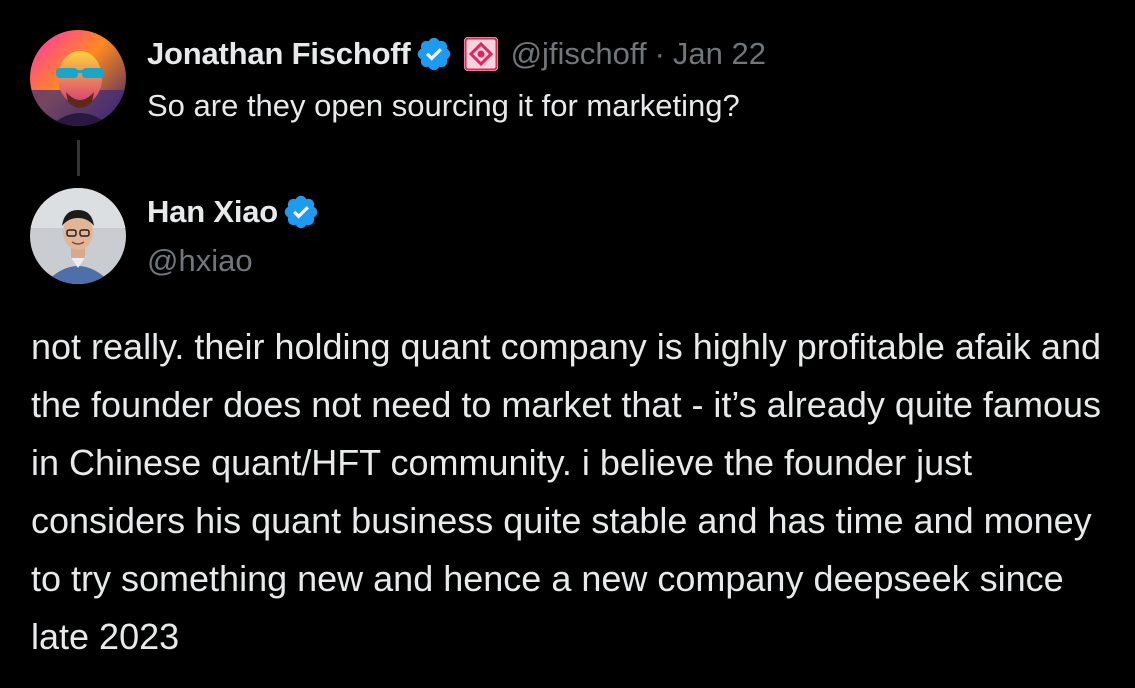 The height and width of the screenshot is (688, 1135). What do you see at coordinates (719, 54) in the screenshot?
I see `tweet-date: Jan 22` at bounding box center [719, 54].